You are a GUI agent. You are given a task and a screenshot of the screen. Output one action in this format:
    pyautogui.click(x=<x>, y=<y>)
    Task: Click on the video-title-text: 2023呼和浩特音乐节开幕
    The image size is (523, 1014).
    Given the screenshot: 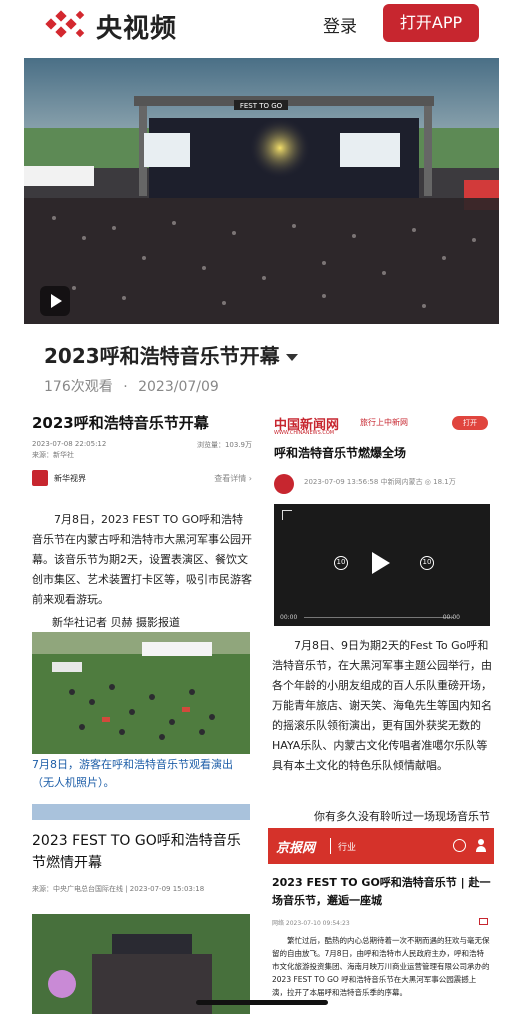 What is the action you would take?
    pyautogui.click(x=162, y=356)
    